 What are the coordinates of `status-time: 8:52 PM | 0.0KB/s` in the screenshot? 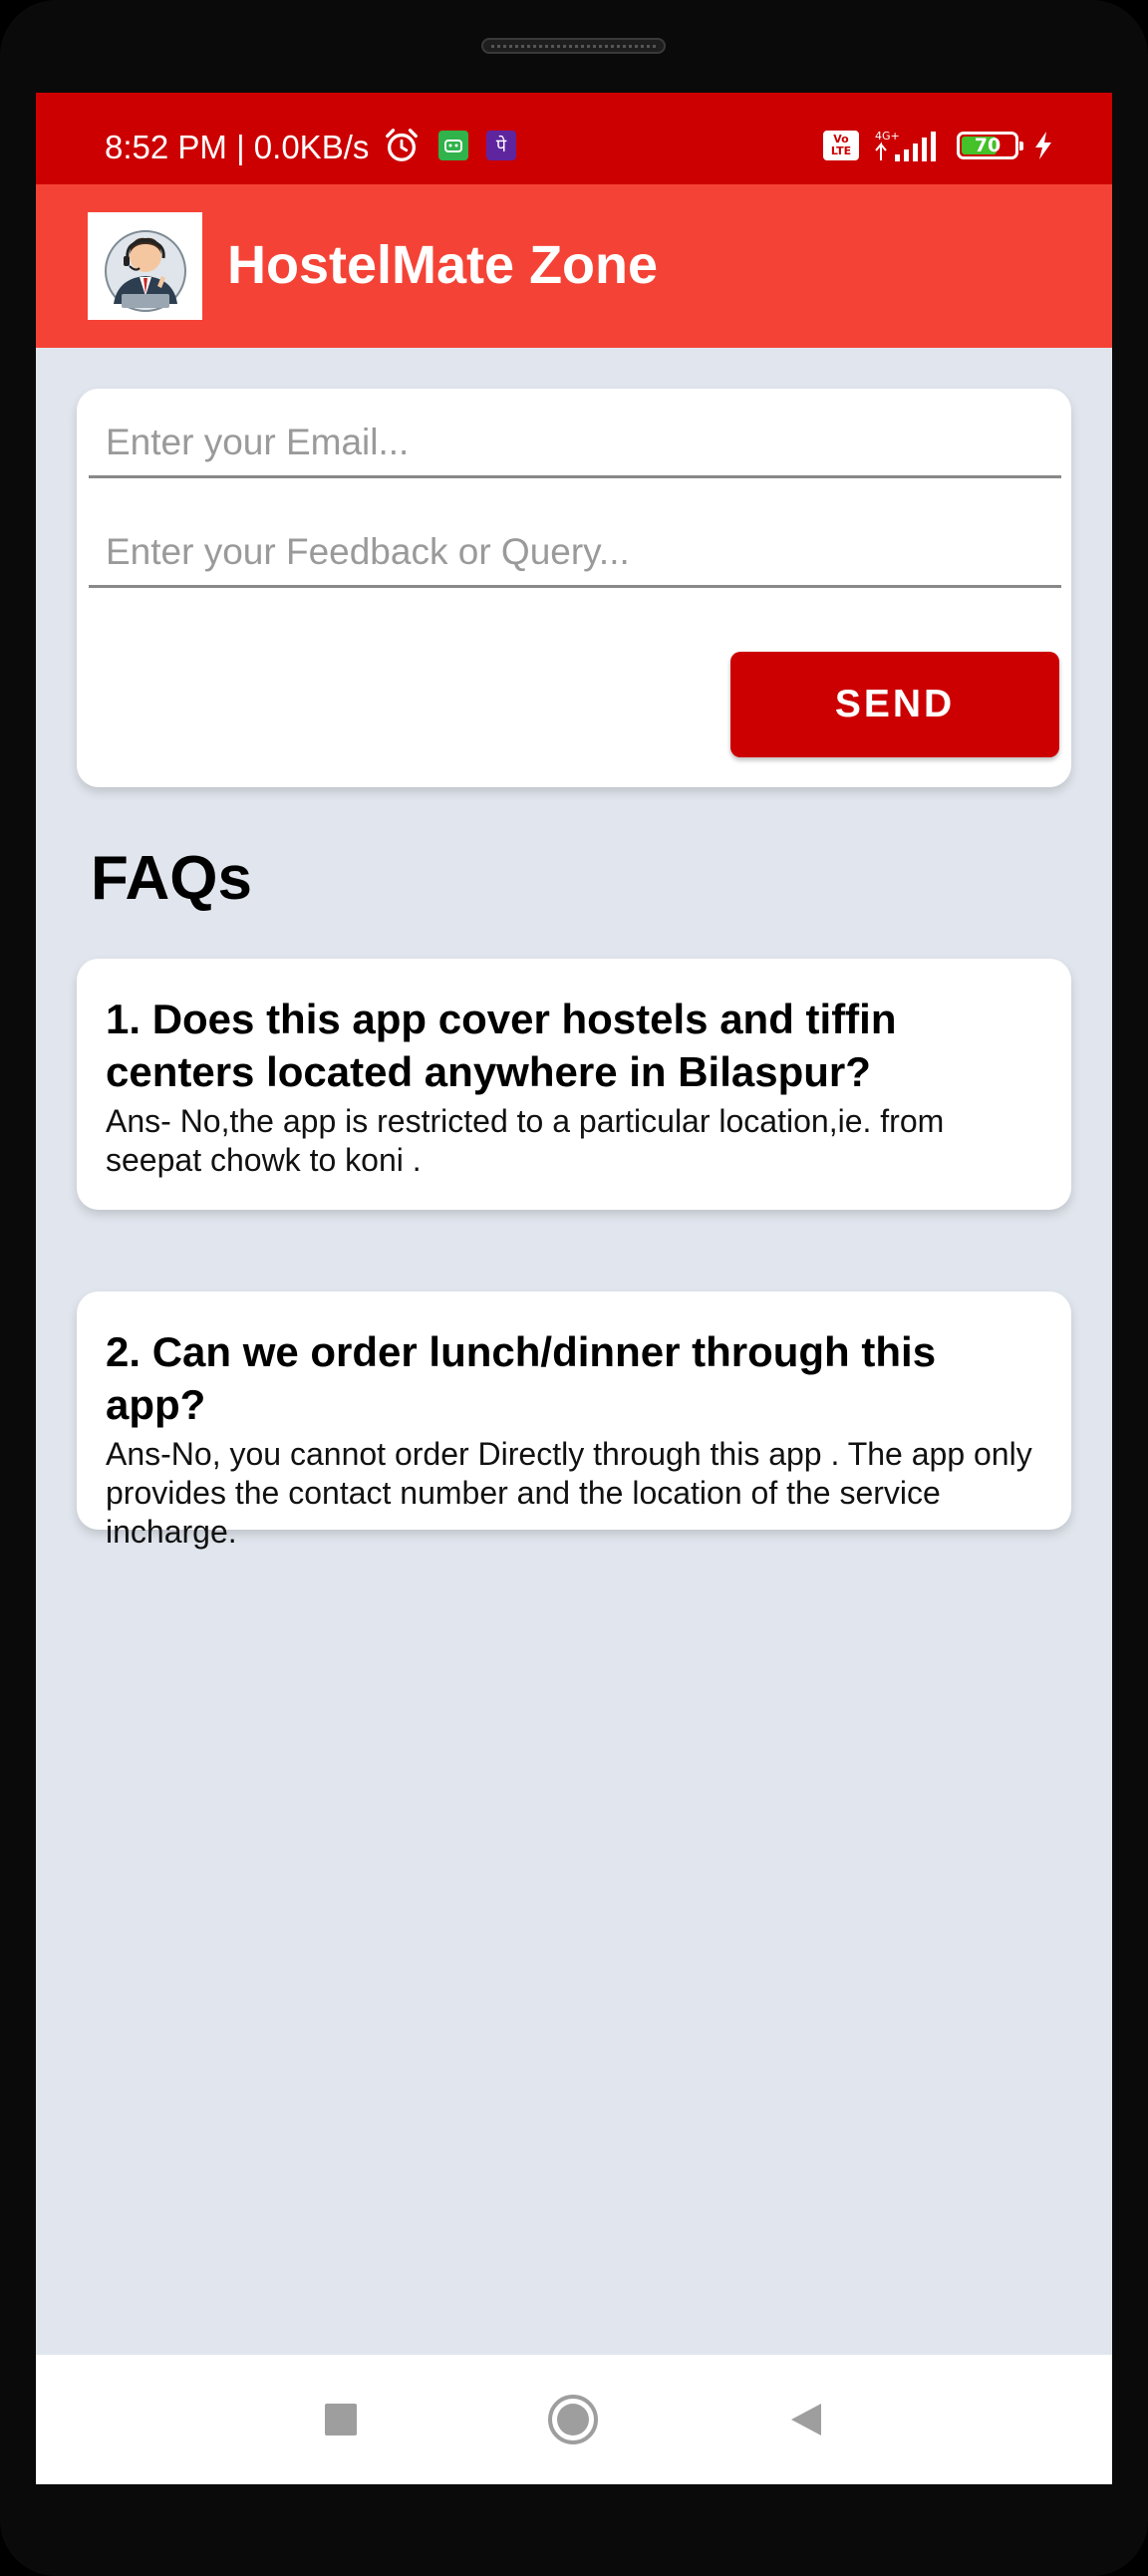 It's located at (237, 147).